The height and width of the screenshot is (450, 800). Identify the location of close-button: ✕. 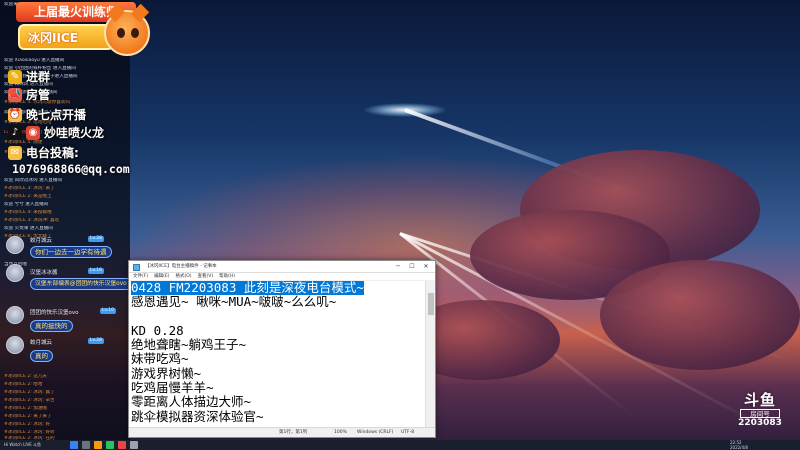
(426, 266).